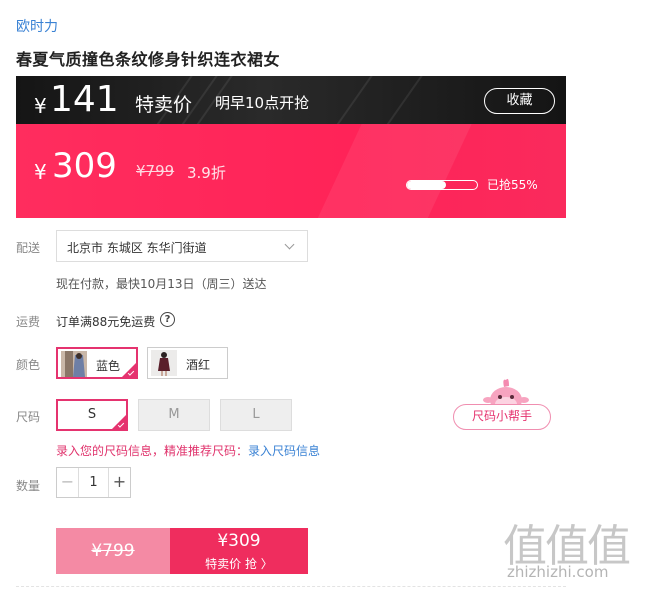 Image resolution: width=654 pixels, height=592 pixels. Describe the element at coordinates (84, 99) in the screenshot. I see `flash-sale-price: 141` at that location.